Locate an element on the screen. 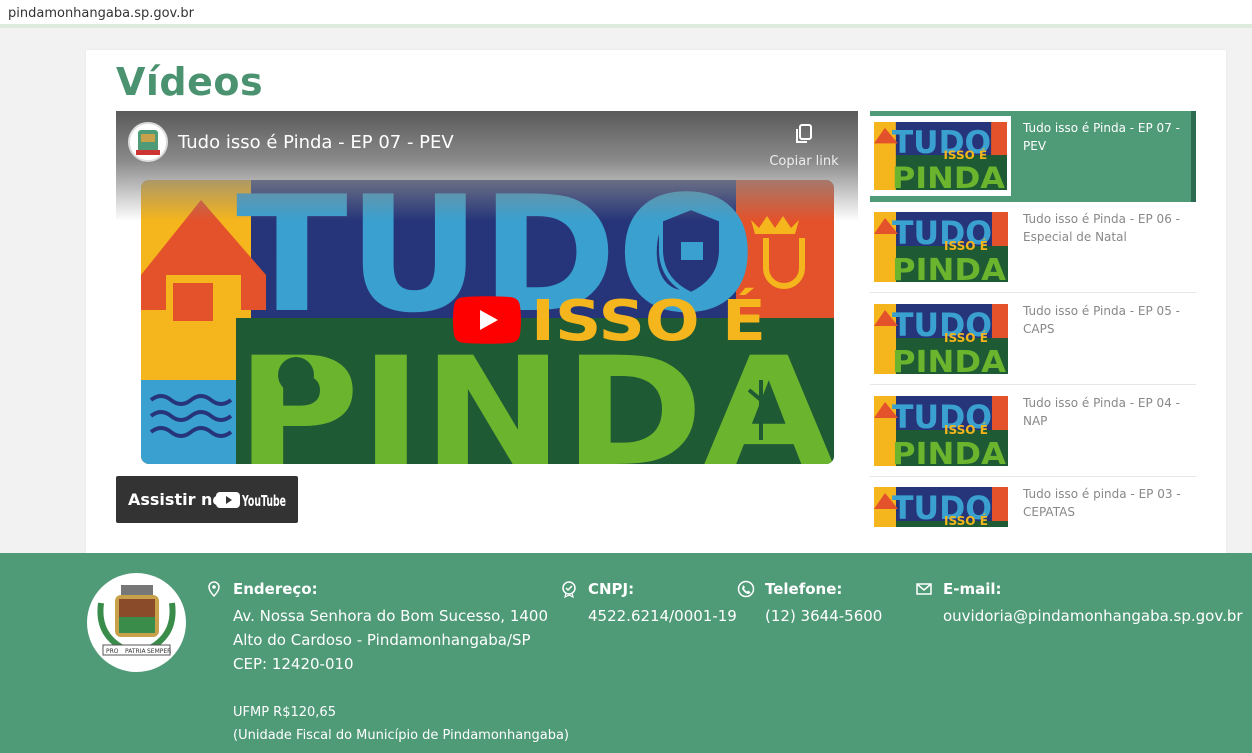 The width and height of the screenshot is (1252, 753). phone-label: Telefone: is located at coordinates (804, 589).